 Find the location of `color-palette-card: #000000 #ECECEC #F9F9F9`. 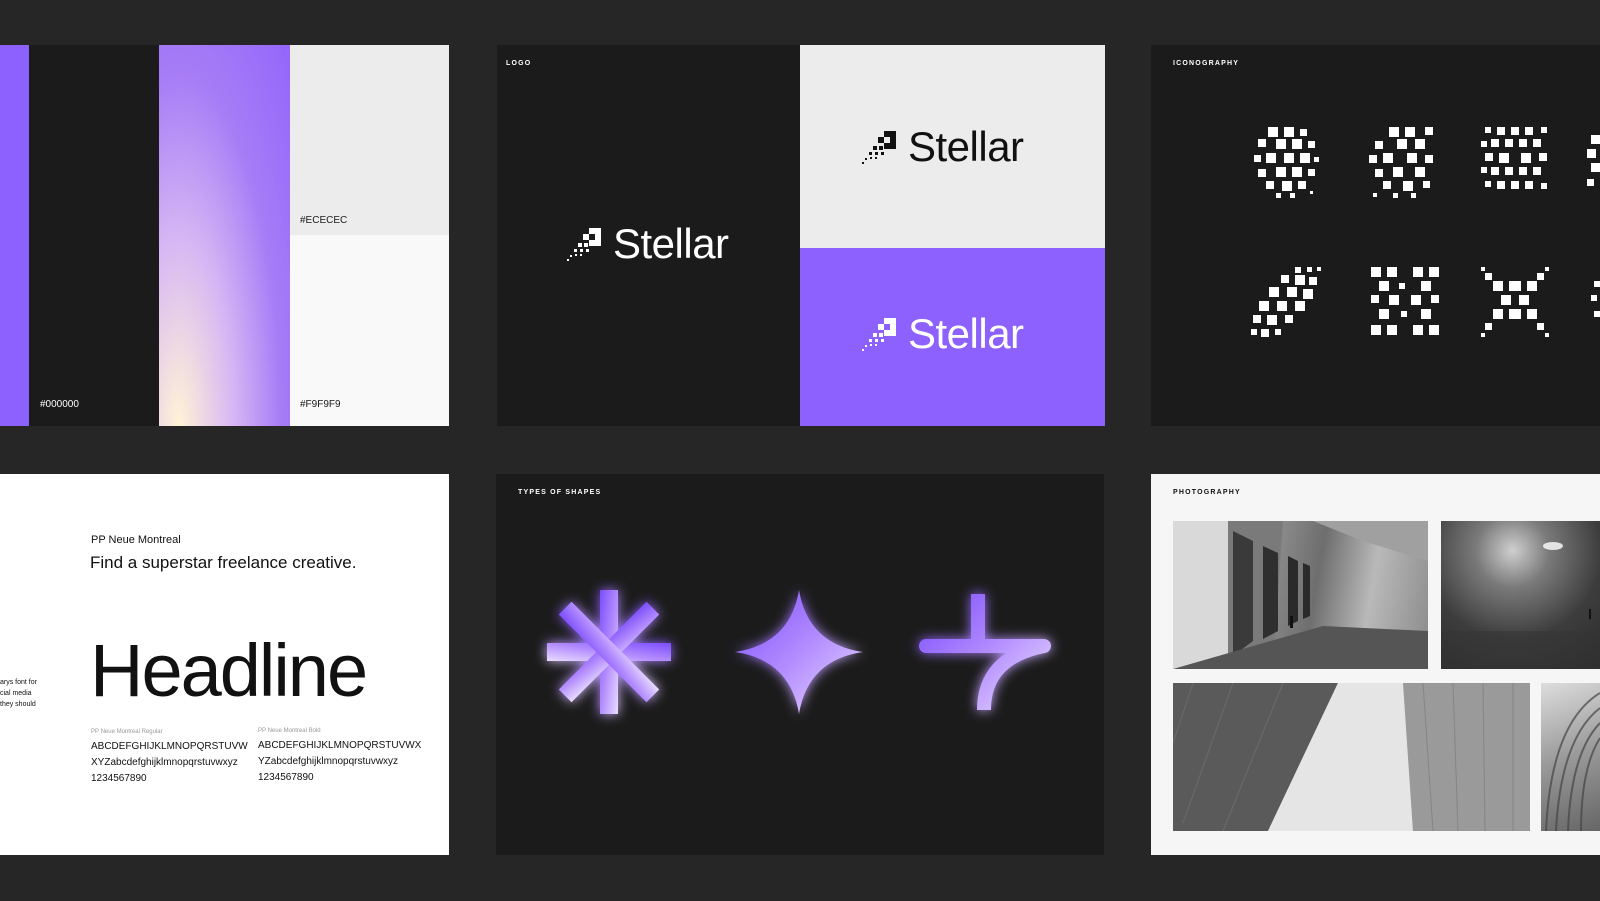

color-palette-card: #000000 #ECECEC #F9F9F9 is located at coordinates (224, 235).